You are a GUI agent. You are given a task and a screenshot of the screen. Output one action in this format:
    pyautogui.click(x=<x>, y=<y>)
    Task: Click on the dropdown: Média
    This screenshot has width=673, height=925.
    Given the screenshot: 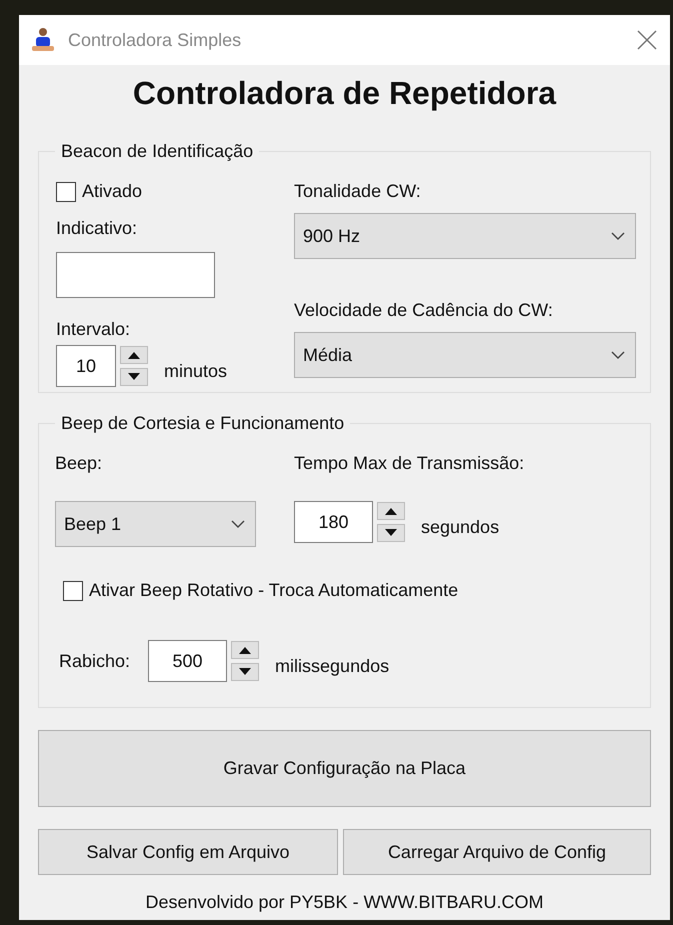 What is the action you would take?
    pyautogui.click(x=465, y=355)
    